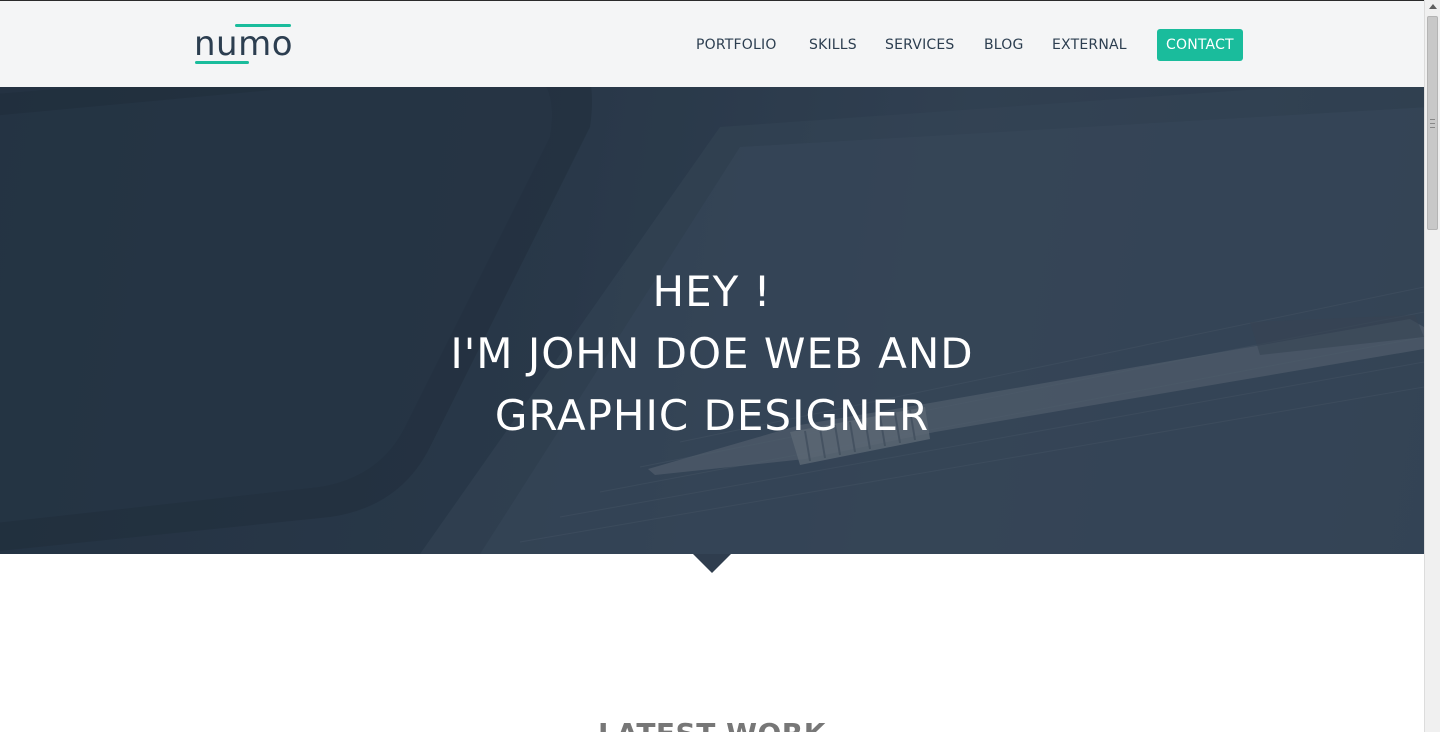 Image resolution: width=1440 pixels, height=732 pixels. Describe the element at coordinates (712, 292) in the screenshot. I see `hero-line-greeting: HEY !` at that location.